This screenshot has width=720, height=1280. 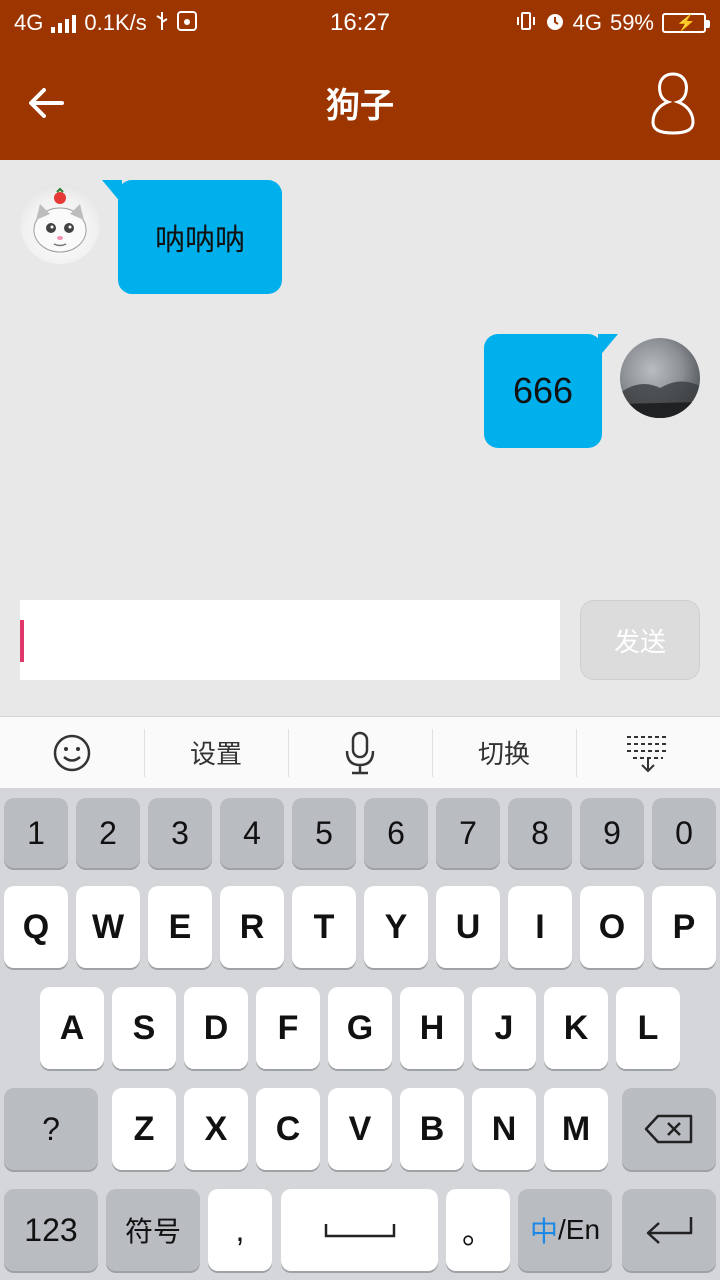 What do you see at coordinates (252, 927) in the screenshot?
I see `key-r: R` at bounding box center [252, 927].